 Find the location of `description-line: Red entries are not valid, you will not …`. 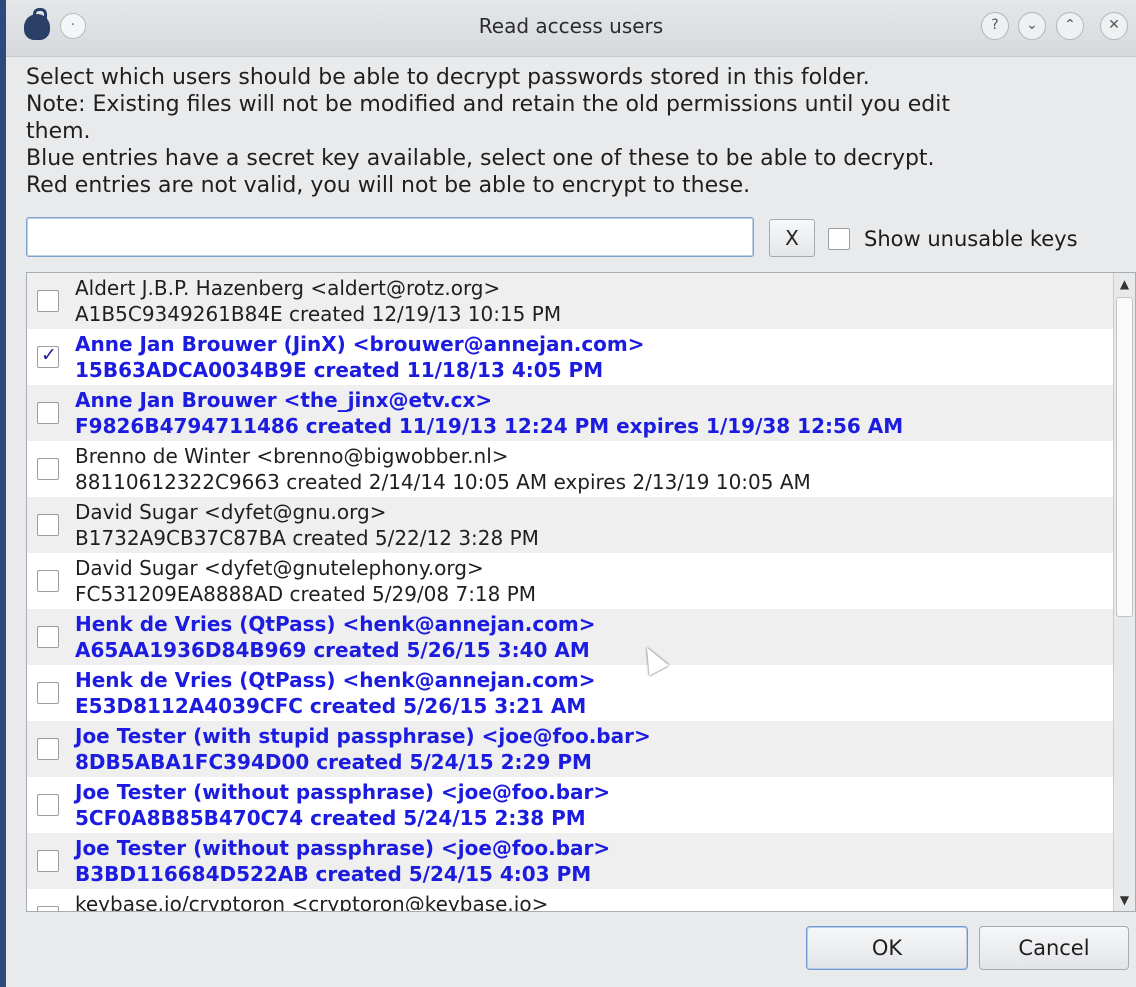

description-line: Red entries are not valid, you will not … is located at coordinates (388, 185).